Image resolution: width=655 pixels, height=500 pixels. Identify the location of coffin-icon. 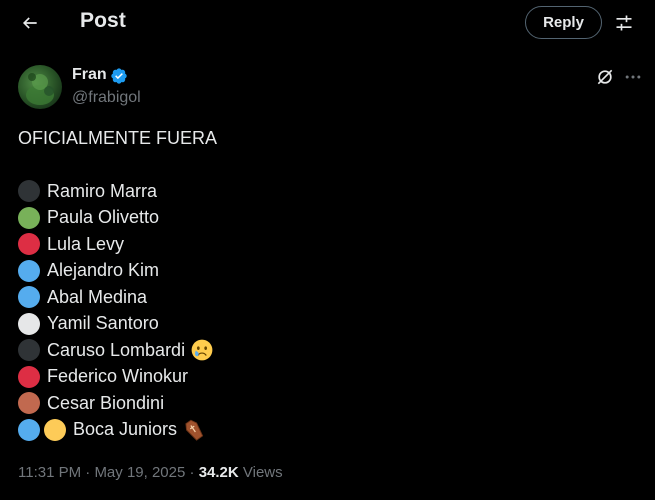
(194, 430).